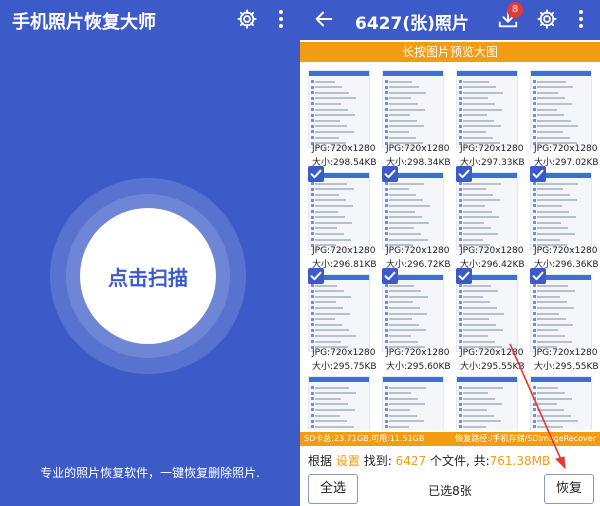 The height and width of the screenshot is (506, 600). I want to click on photo-thumbnail-item: JPG:720x1280 大小:296.81KB, so click(340, 218).